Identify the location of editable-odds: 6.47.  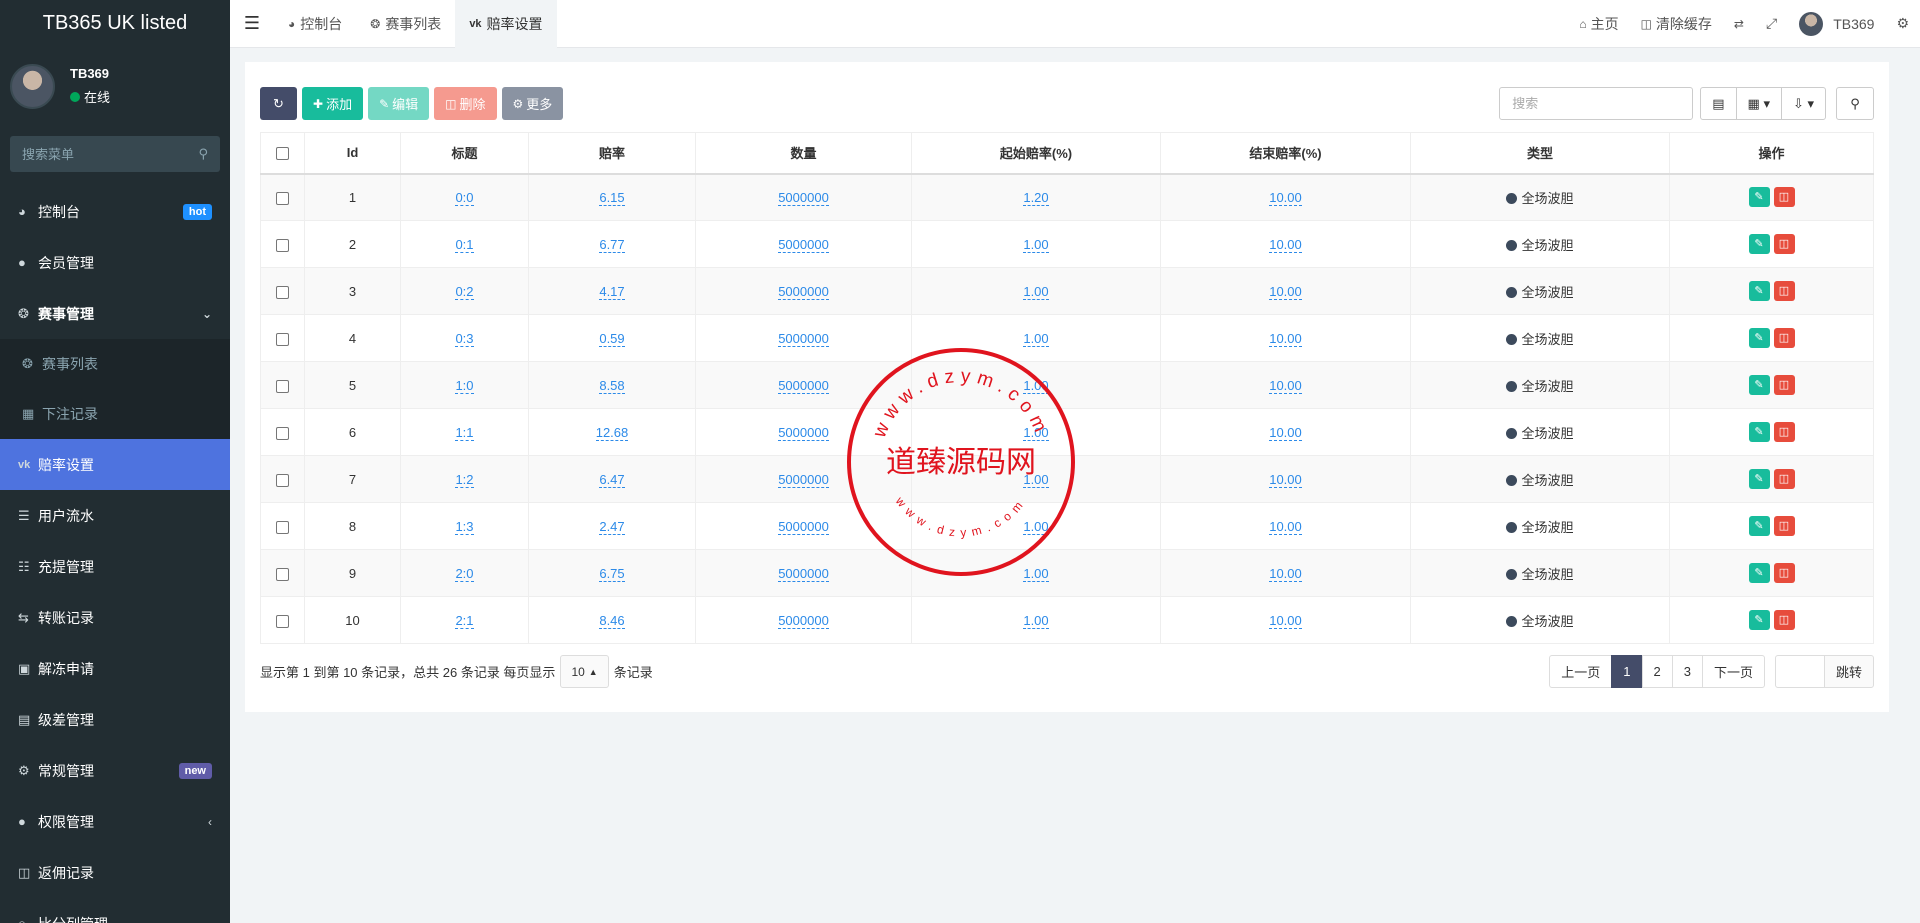
(612, 479).